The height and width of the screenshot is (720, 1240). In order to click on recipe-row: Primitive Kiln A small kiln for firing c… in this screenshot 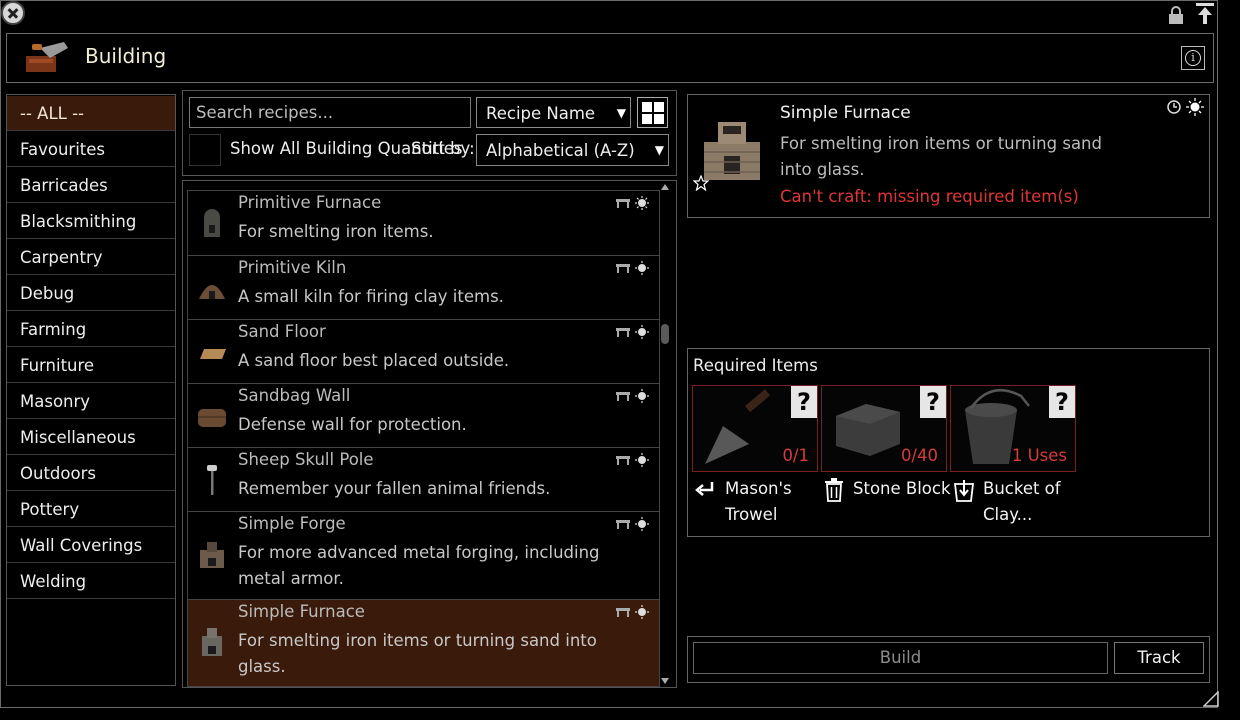, I will do `click(423, 287)`.